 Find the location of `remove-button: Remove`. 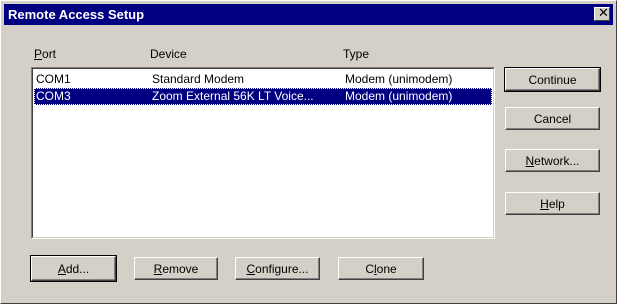

remove-button: Remove is located at coordinates (176, 268).